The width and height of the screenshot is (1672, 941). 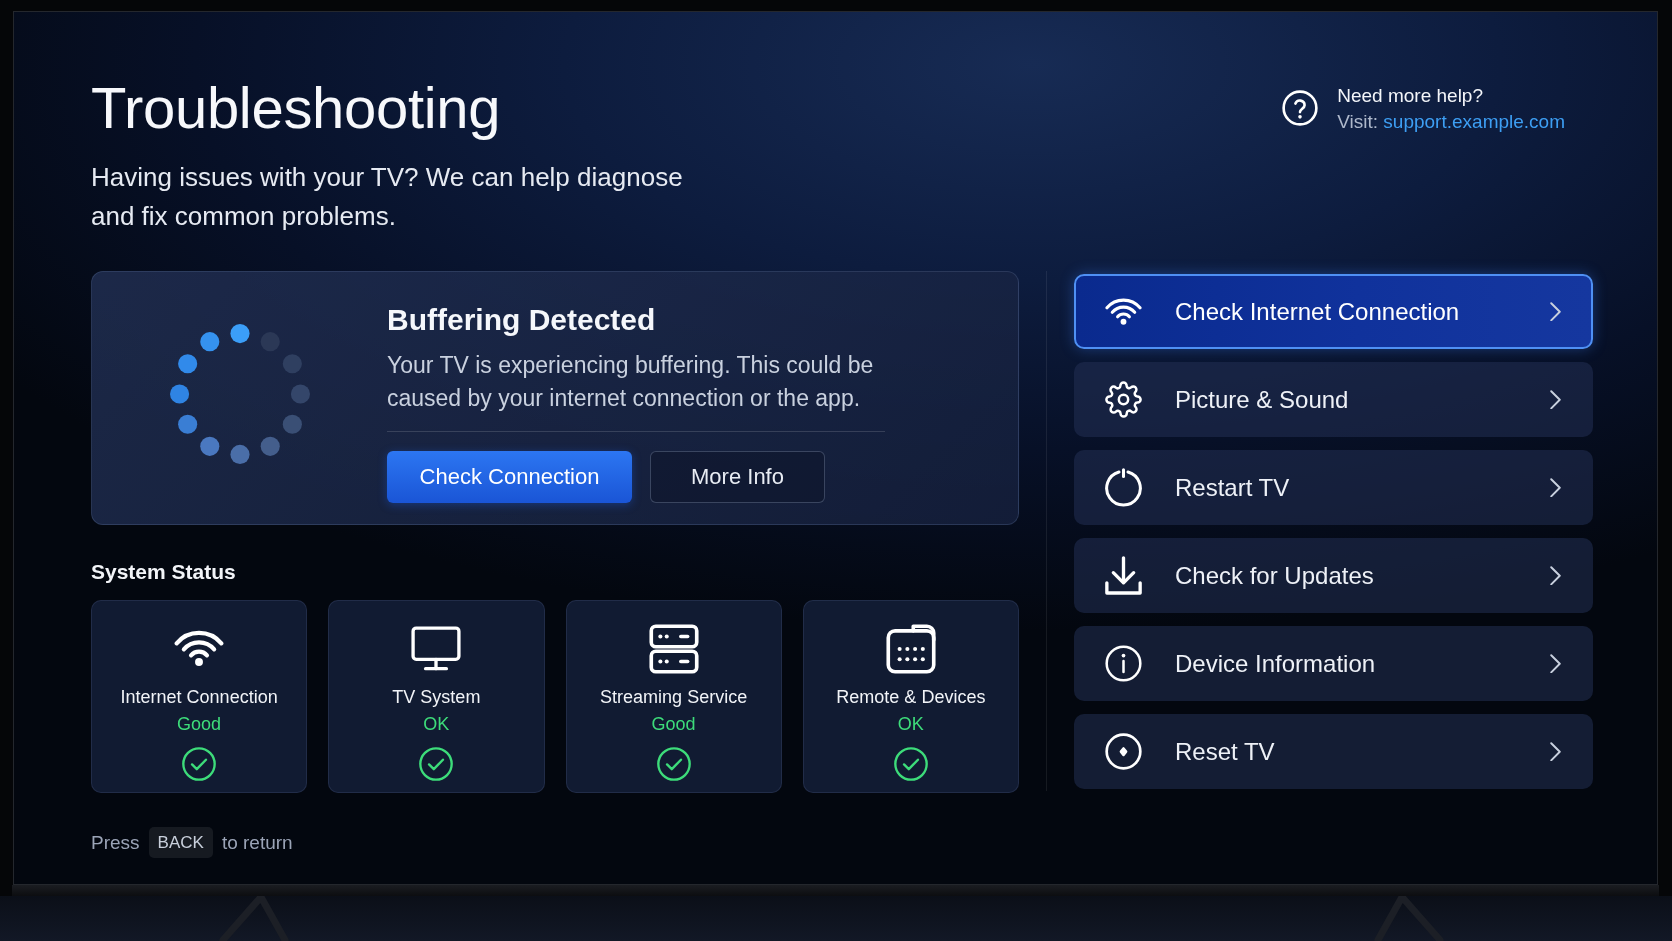 I want to click on status-name: Streaming Service, so click(x=674, y=697).